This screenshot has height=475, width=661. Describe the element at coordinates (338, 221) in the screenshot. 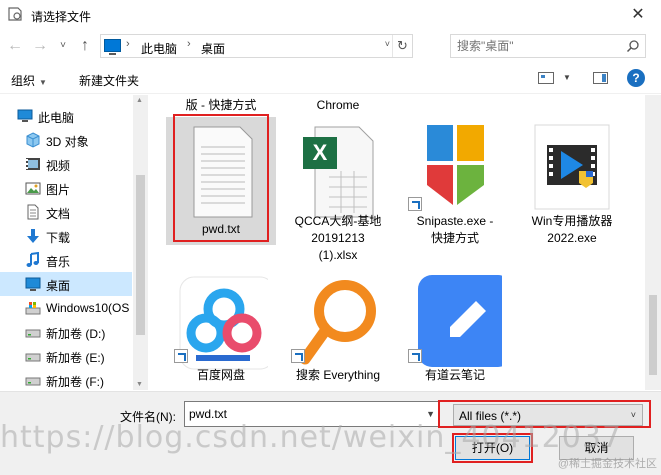

I see `file-label-line: QCCA大纲-基地` at that location.